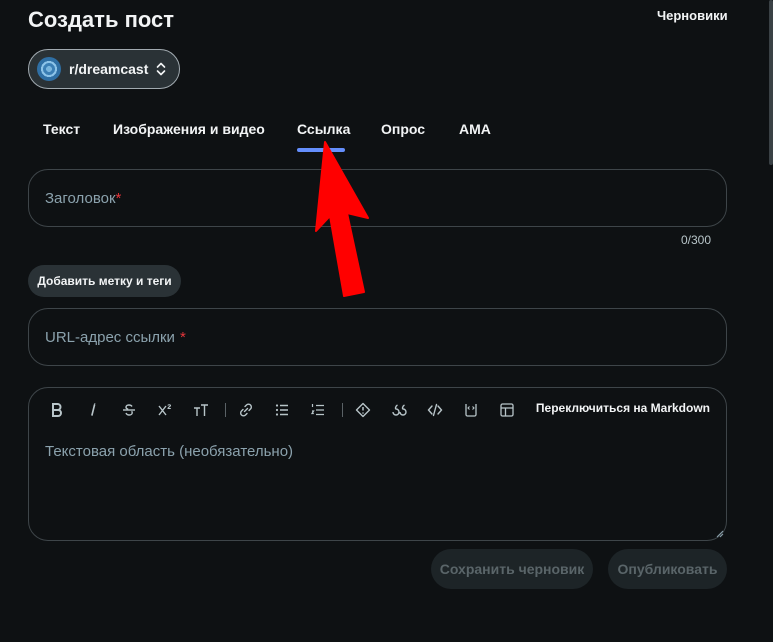  What do you see at coordinates (101, 19) in the screenshot?
I see `page-title: Создать пост` at bounding box center [101, 19].